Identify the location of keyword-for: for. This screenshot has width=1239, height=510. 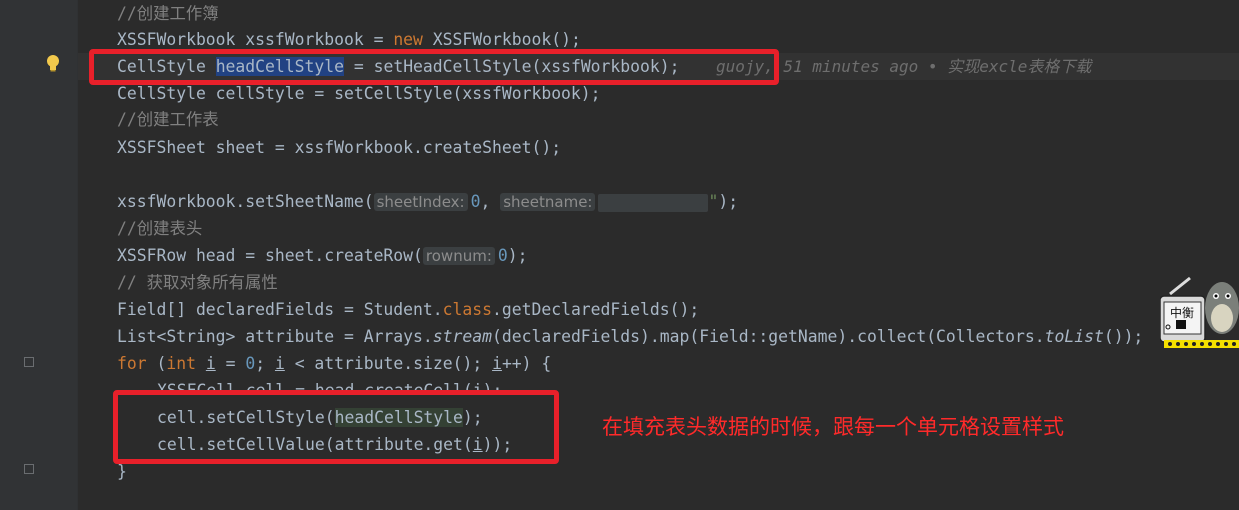
(132, 363).